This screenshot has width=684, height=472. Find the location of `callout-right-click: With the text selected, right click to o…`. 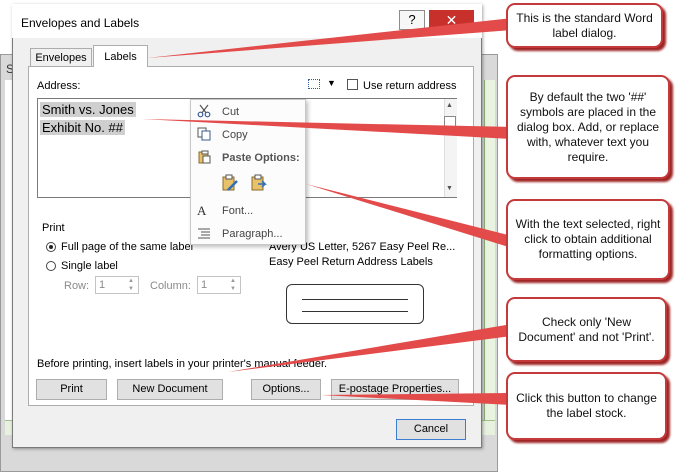

callout-right-click: With the text selected, right click to o… is located at coordinates (588, 239).